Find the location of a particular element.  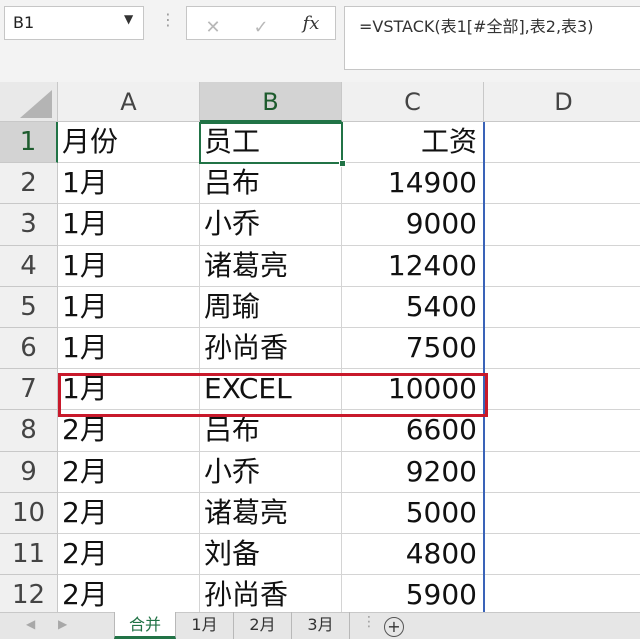

row-header: 2 is located at coordinates (29, 184).